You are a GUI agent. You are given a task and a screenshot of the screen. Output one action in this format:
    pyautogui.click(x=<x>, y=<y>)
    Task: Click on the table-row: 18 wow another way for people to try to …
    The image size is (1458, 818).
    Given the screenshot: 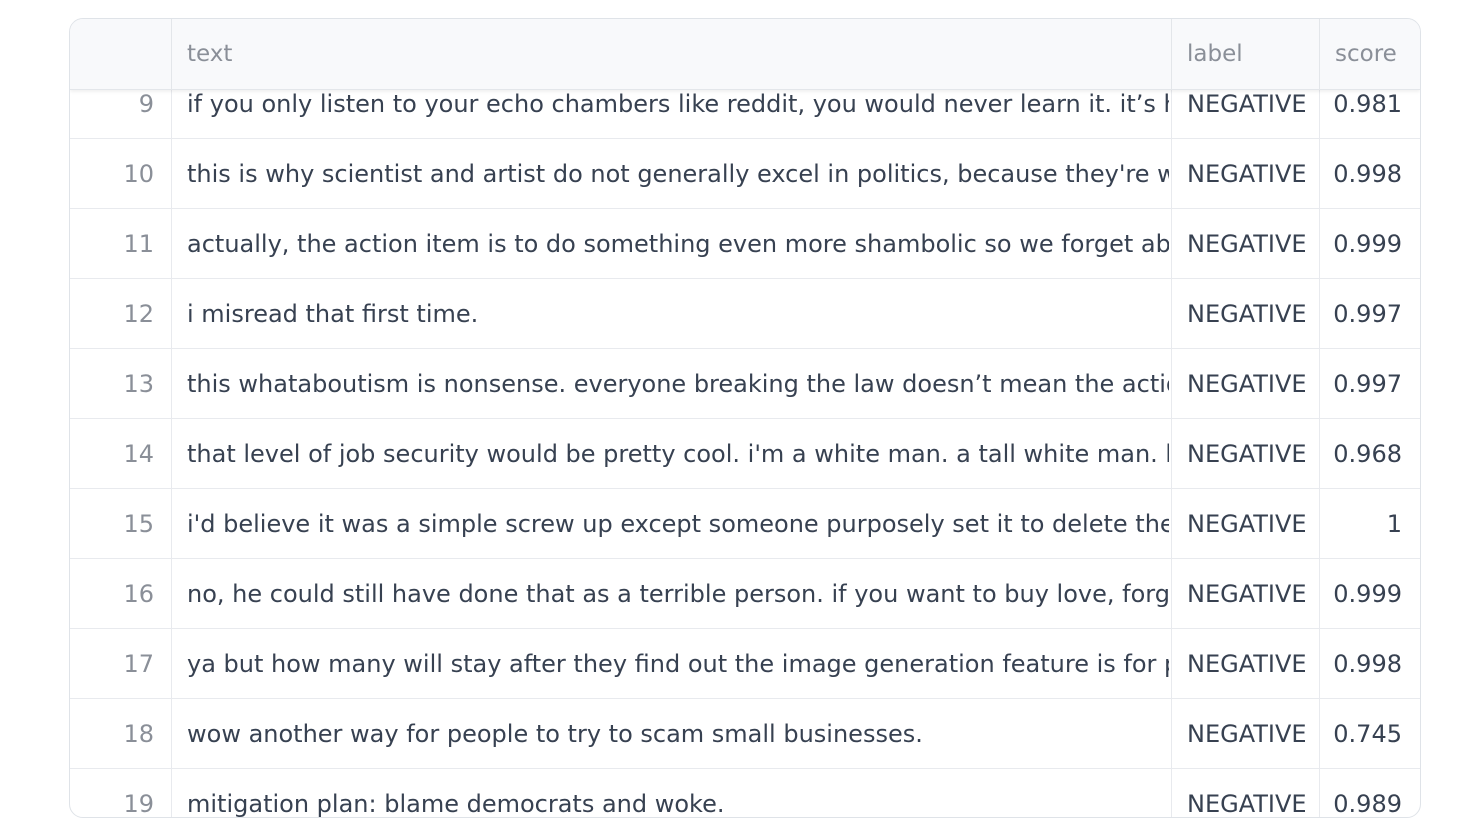 What is the action you would take?
    pyautogui.click(x=745, y=734)
    